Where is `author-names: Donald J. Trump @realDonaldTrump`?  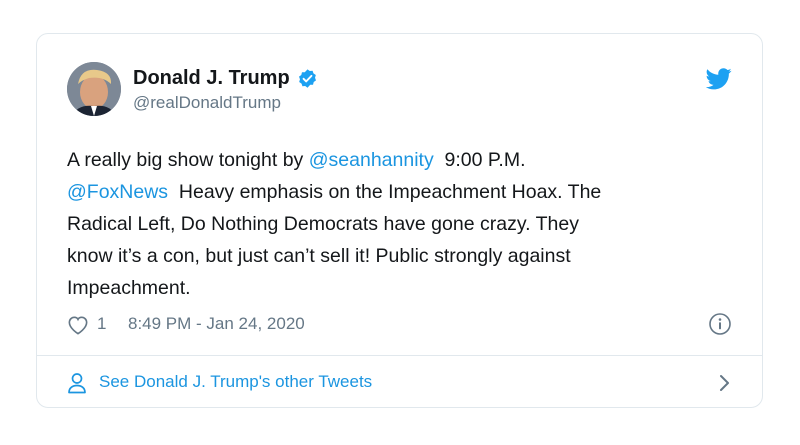
author-names: Donald J. Trump @realDonaldTrump is located at coordinates (225, 90).